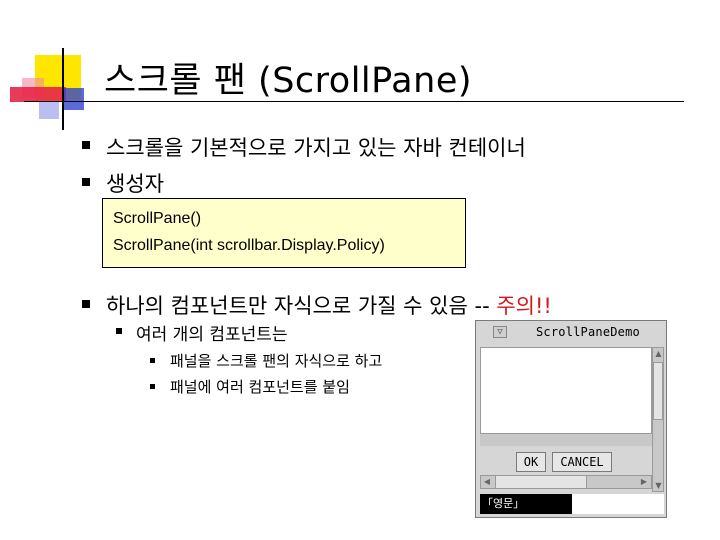  Describe the element at coordinates (566, 394) in the screenshot. I see `scroll-pane-viewport` at that location.